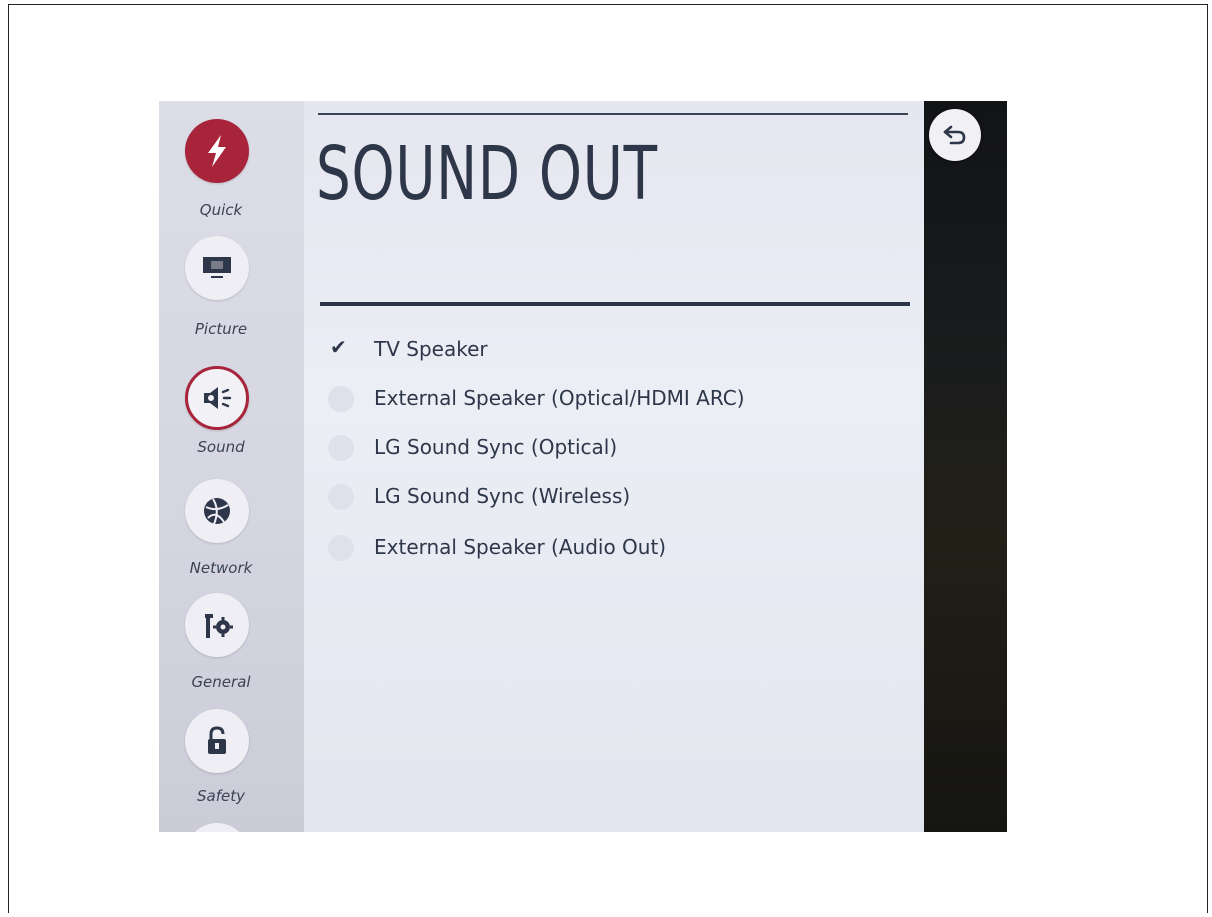 The height and width of the screenshot is (917, 1212). I want to click on lock-icon, so click(217, 741).